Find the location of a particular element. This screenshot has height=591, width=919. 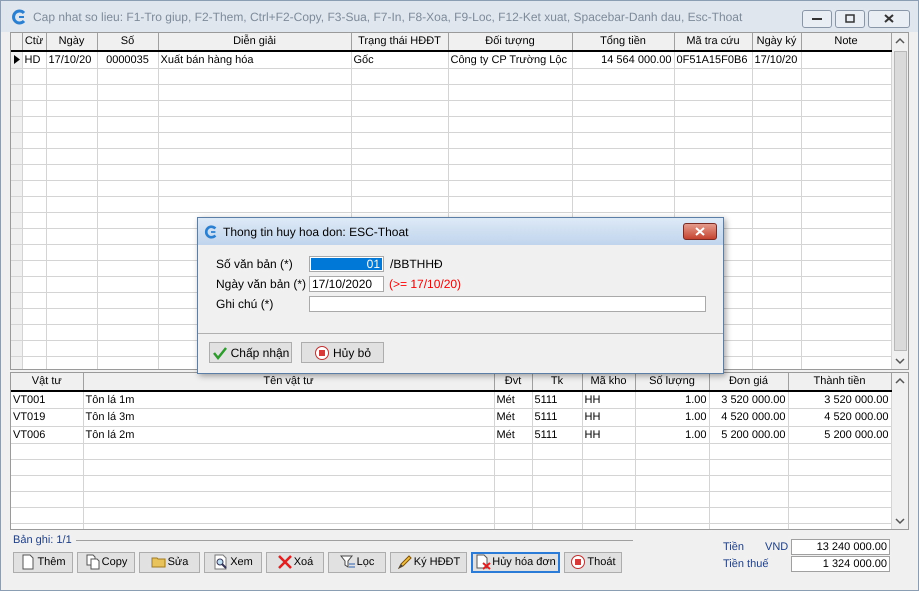

table-cell: Xuất bán hàng hóa is located at coordinates (207, 60).